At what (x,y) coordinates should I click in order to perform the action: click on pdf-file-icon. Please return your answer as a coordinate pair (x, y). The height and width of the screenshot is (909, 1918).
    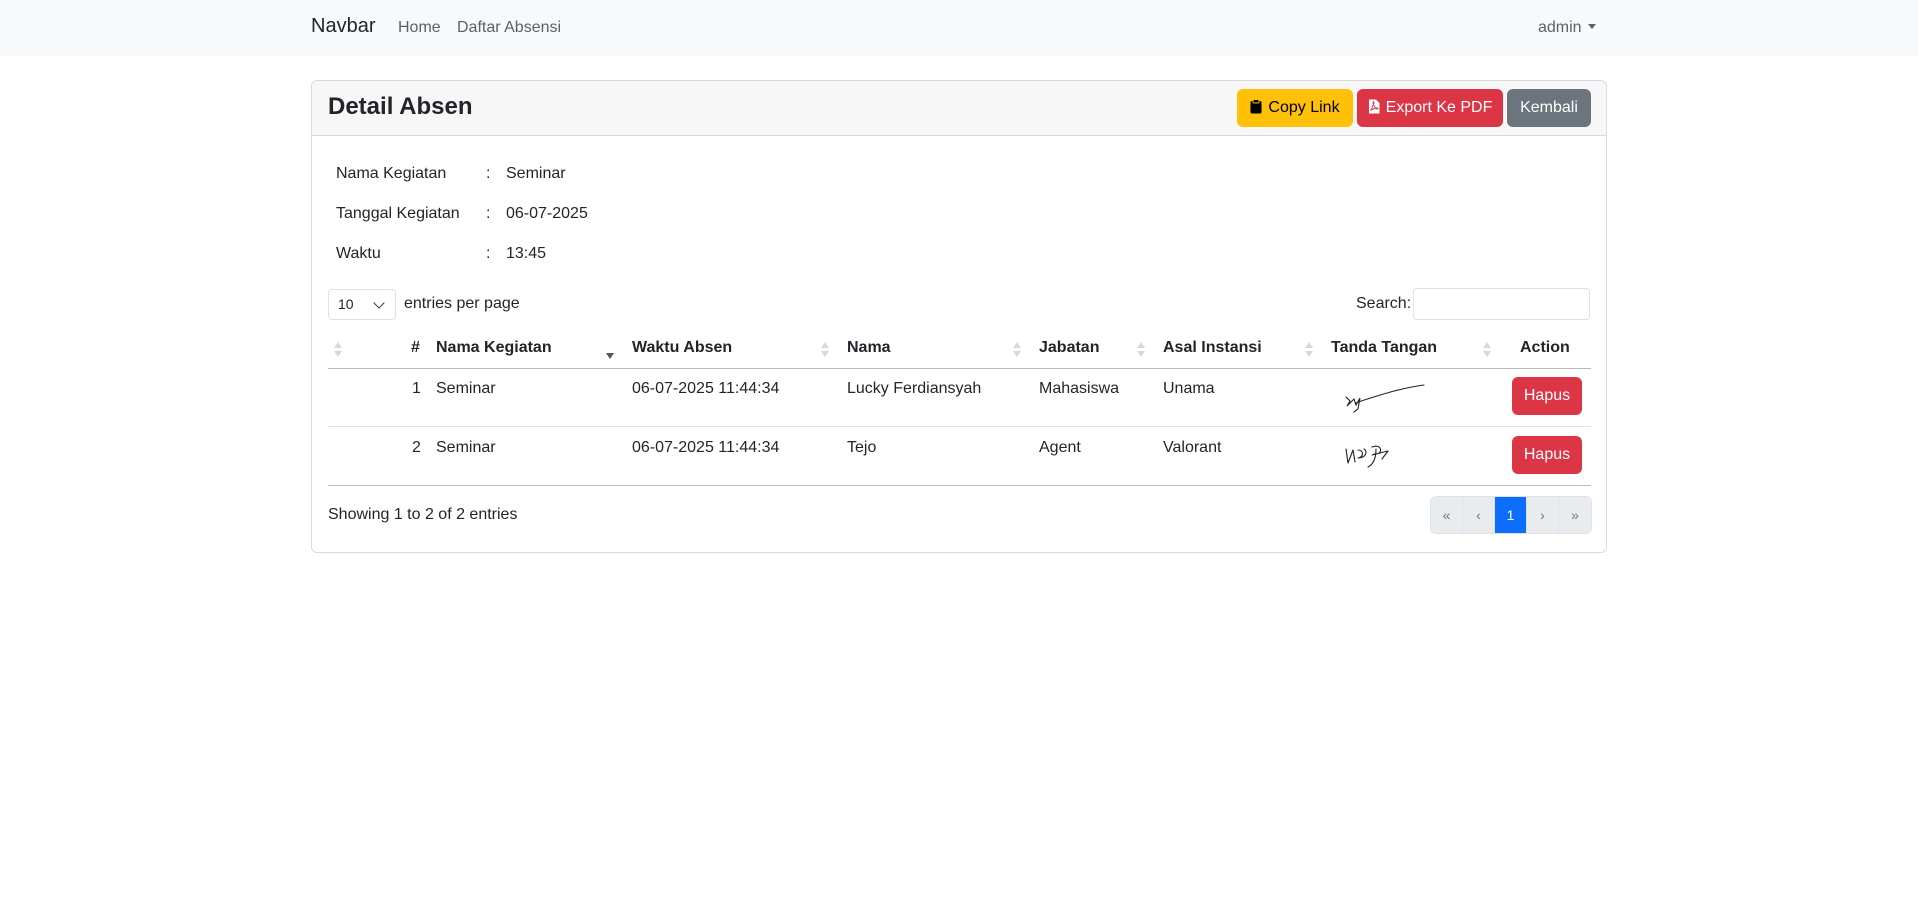
    Looking at the image, I should click on (1374, 110).